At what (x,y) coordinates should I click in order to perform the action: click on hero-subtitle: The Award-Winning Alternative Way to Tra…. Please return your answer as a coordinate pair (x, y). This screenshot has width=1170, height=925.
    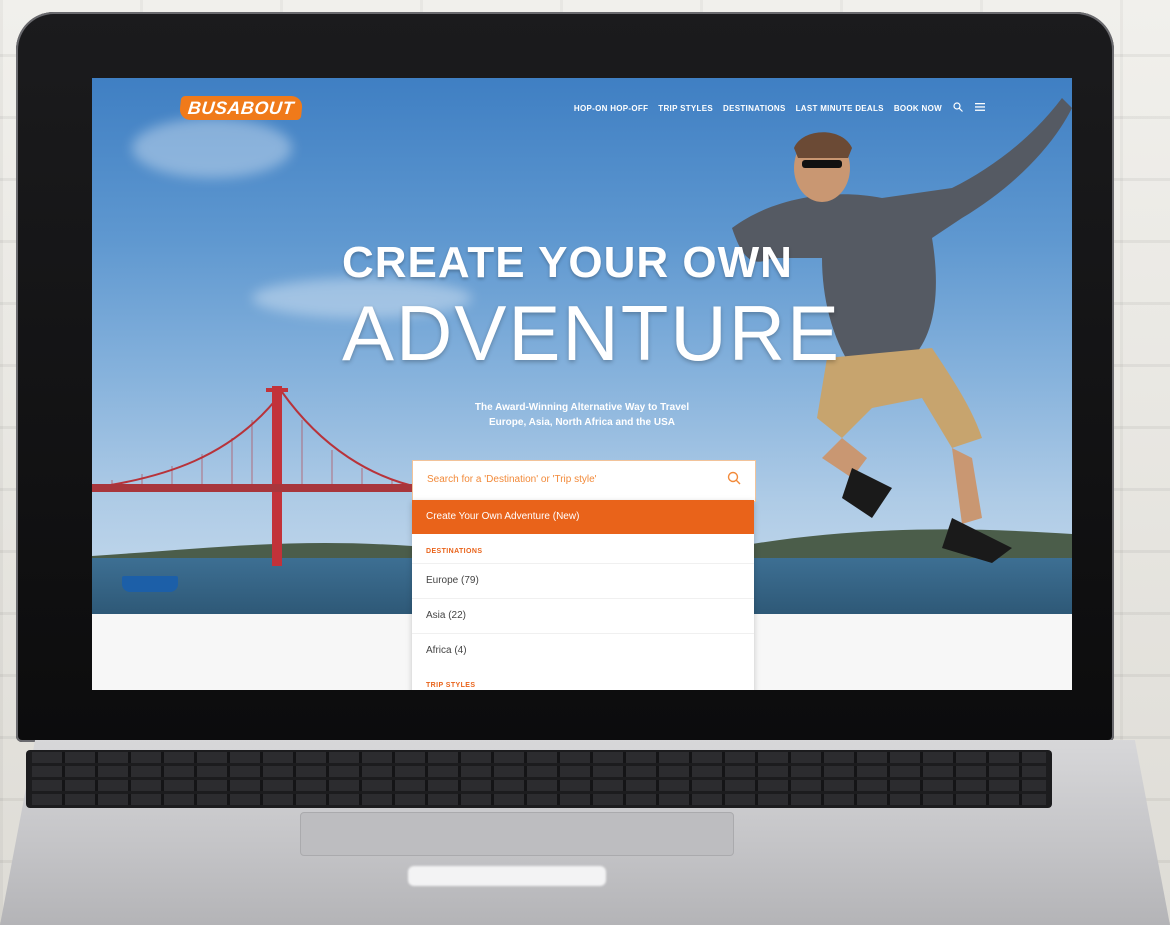
    Looking at the image, I should click on (582, 415).